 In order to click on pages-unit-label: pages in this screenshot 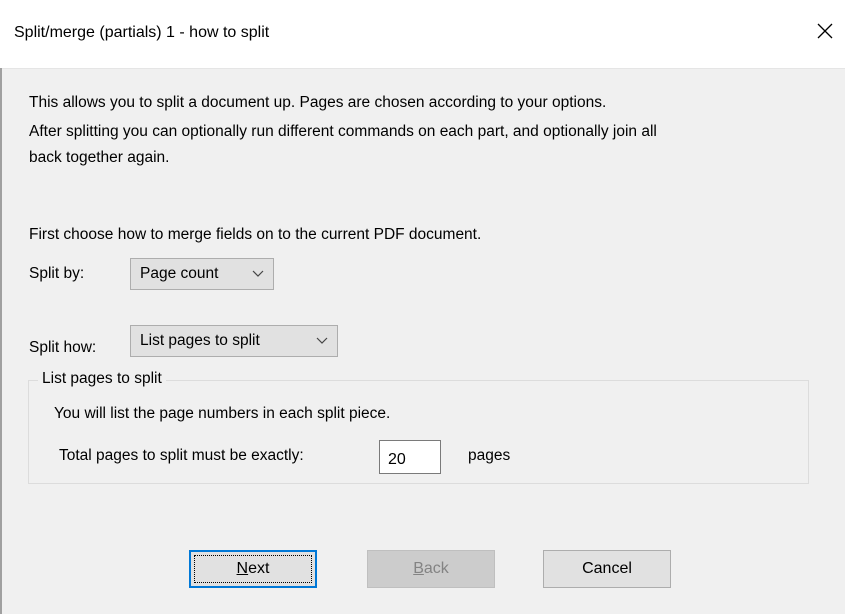, I will do `click(489, 455)`.